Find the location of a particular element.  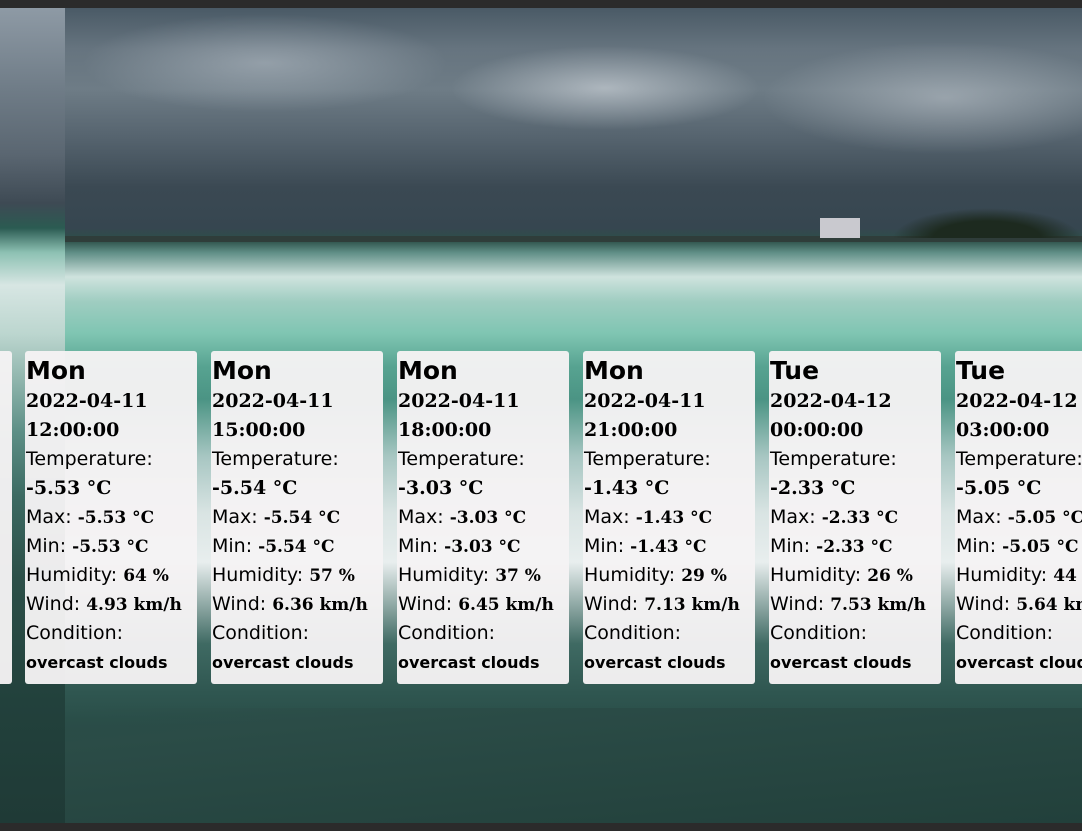

max-value: -1.43 °C is located at coordinates (674, 518).